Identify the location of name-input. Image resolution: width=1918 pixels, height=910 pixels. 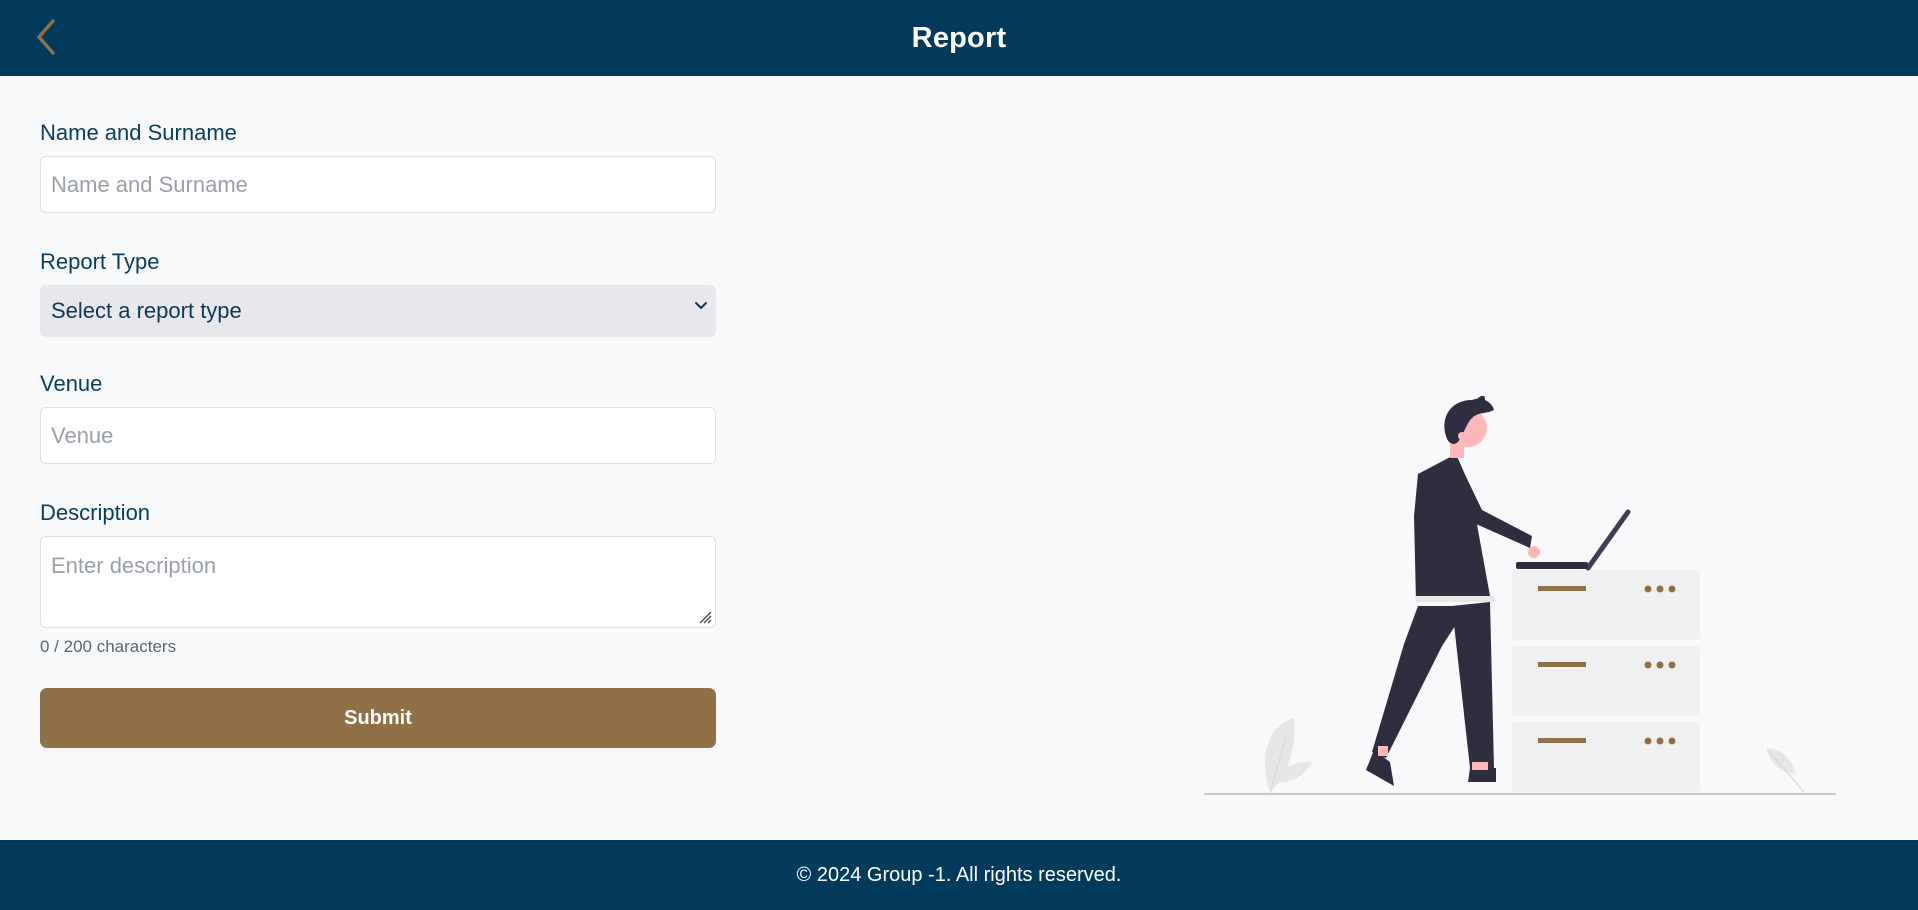
(378, 184).